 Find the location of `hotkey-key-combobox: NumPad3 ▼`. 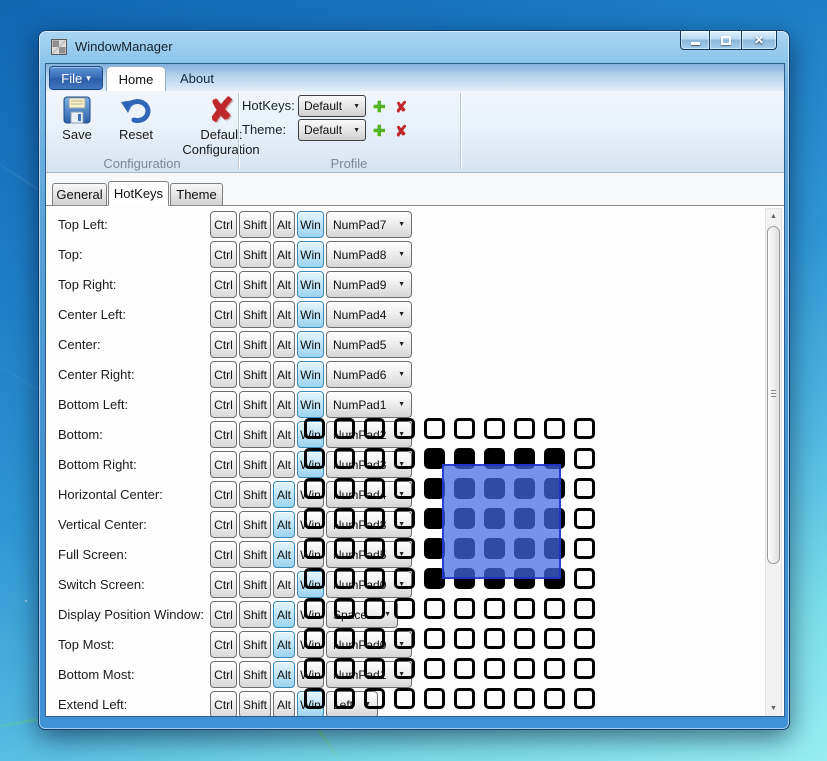

hotkey-key-combobox: NumPad3 ▼ is located at coordinates (369, 464).